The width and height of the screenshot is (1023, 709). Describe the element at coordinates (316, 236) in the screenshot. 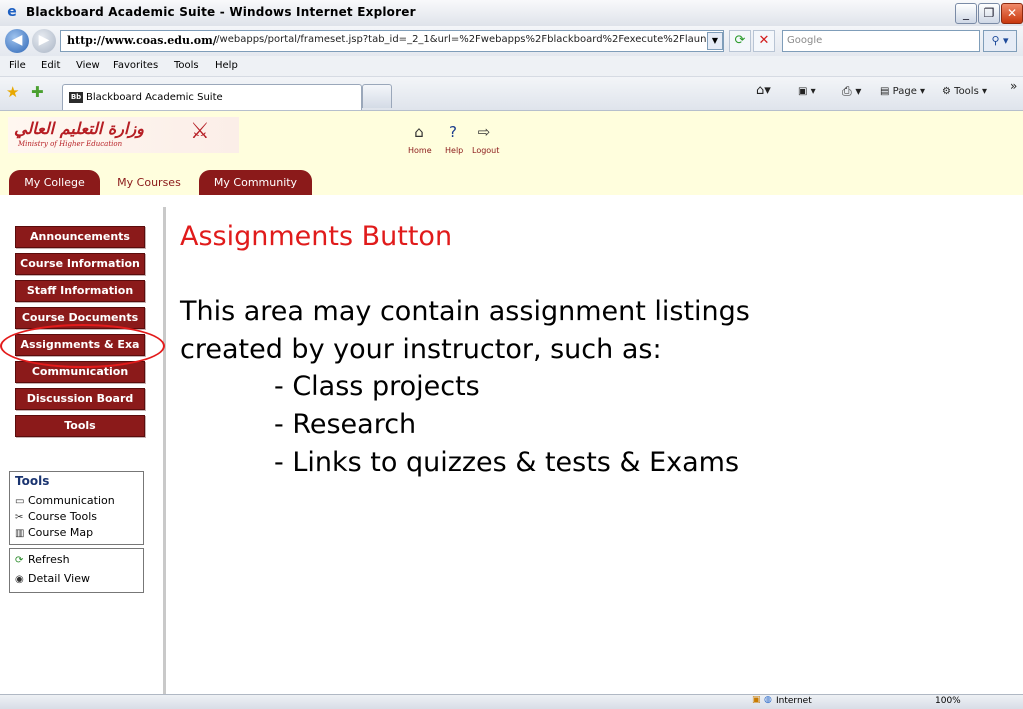

I see `content-title: Assignments Button` at that location.